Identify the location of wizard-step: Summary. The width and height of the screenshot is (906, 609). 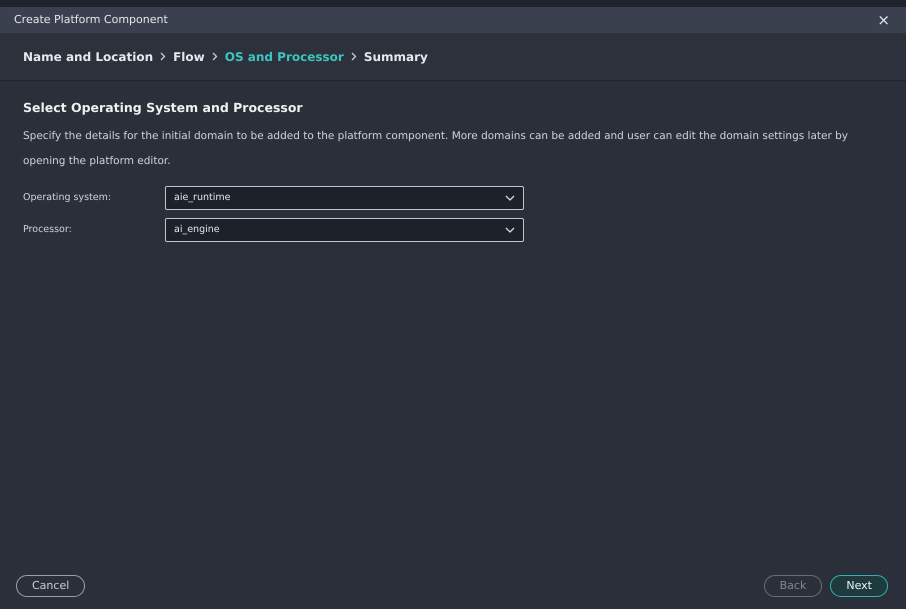
(396, 57).